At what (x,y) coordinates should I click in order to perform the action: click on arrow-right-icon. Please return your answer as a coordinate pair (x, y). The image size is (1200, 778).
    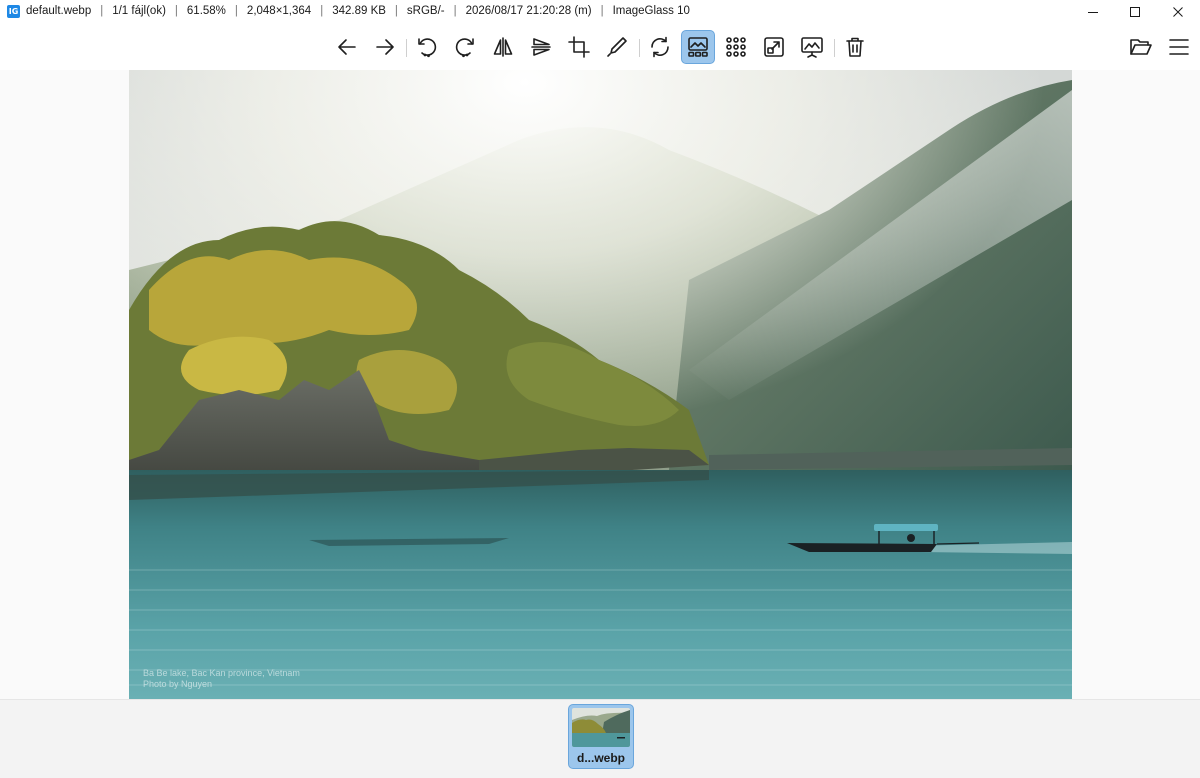
    Looking at the image, I should click on (385, 47).